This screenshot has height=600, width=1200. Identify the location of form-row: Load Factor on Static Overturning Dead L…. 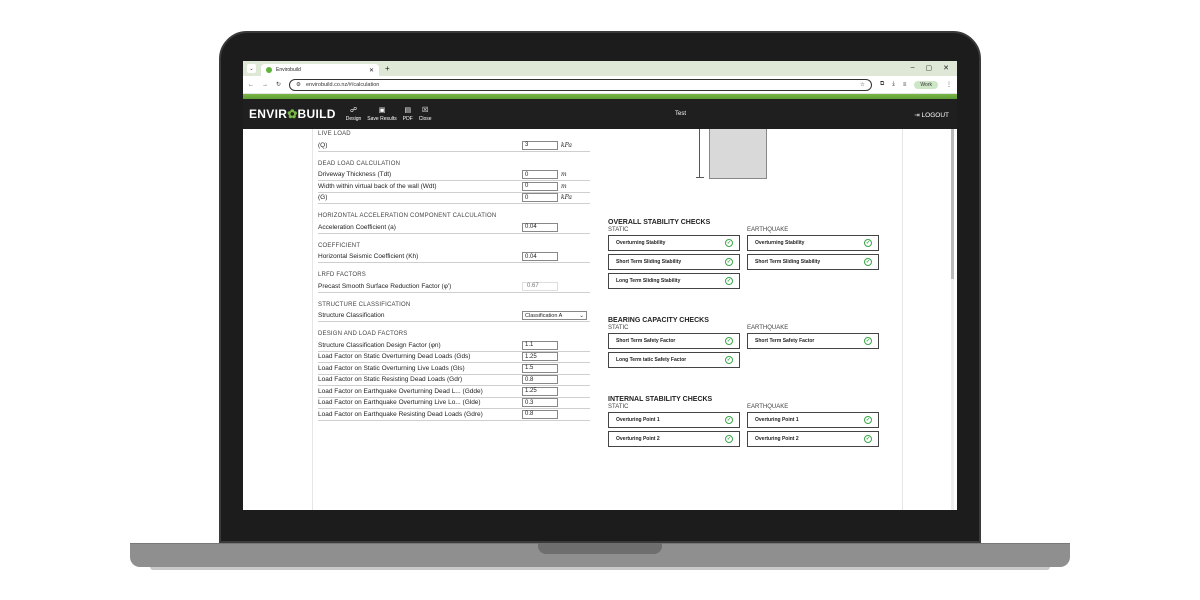
(454, 357).